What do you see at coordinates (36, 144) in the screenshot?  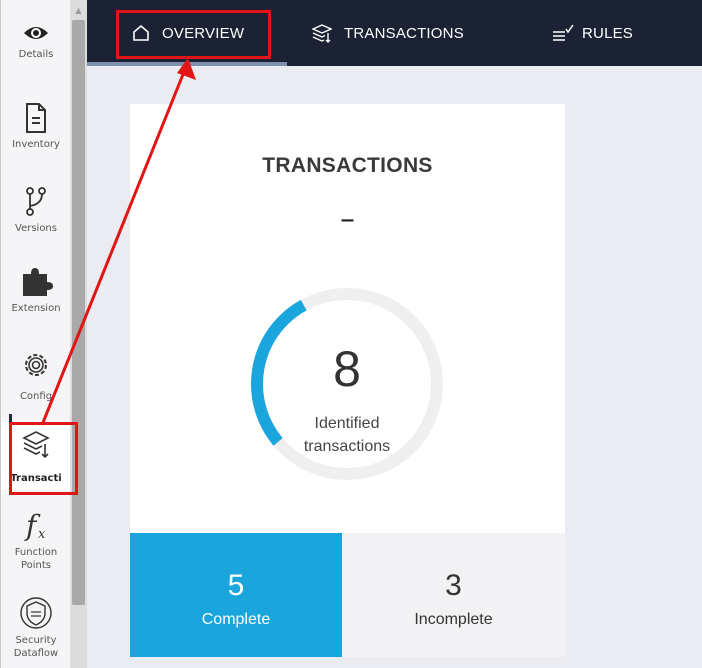 I see `sidebar-item-label: Inventory` at bounding box center [36, 144].